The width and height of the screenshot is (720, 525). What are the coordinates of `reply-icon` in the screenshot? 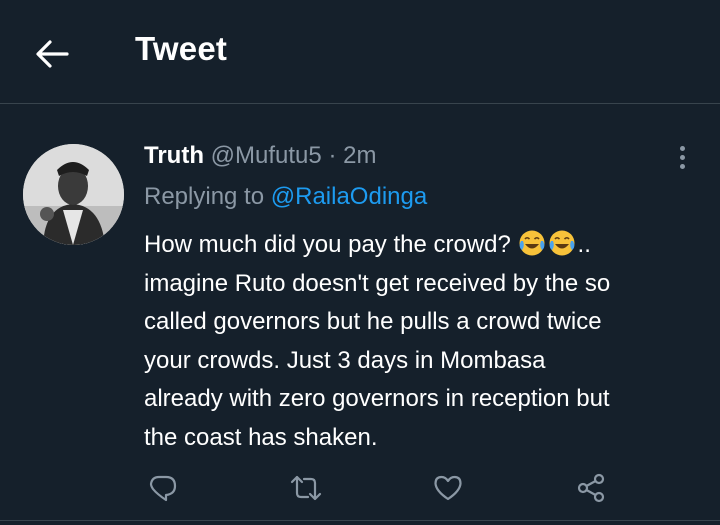 It's located at (163, 488).